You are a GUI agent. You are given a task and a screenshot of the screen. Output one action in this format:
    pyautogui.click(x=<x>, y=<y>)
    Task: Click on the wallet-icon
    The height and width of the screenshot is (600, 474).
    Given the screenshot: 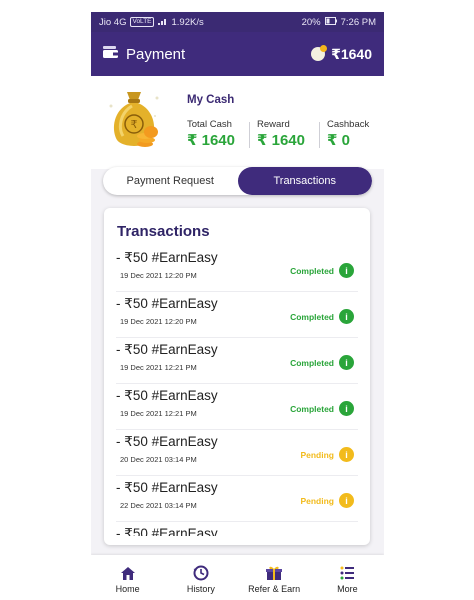 What is the action you would take?
    pyautogui.click(x=111, y=54)
    